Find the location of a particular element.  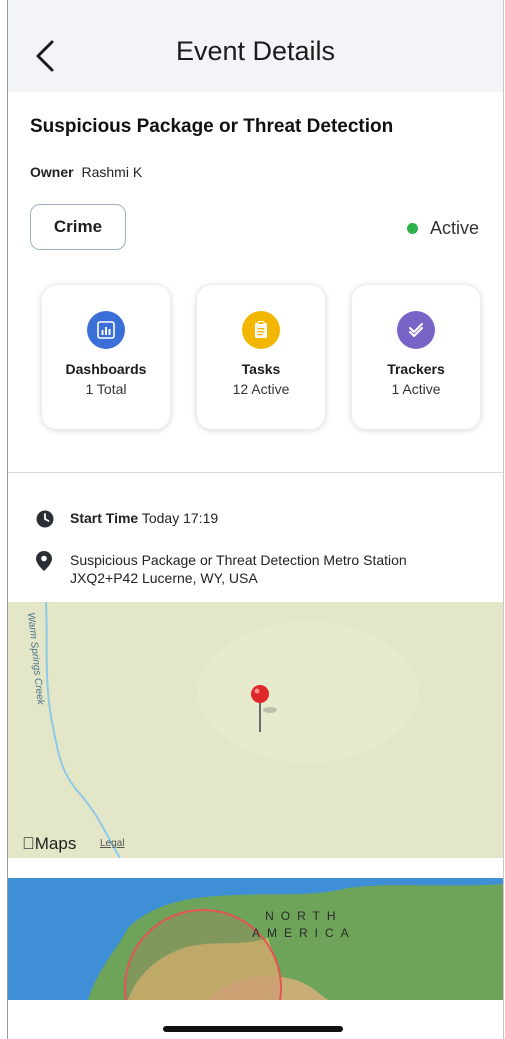

chart-icon is located at coordinates (106, 330).